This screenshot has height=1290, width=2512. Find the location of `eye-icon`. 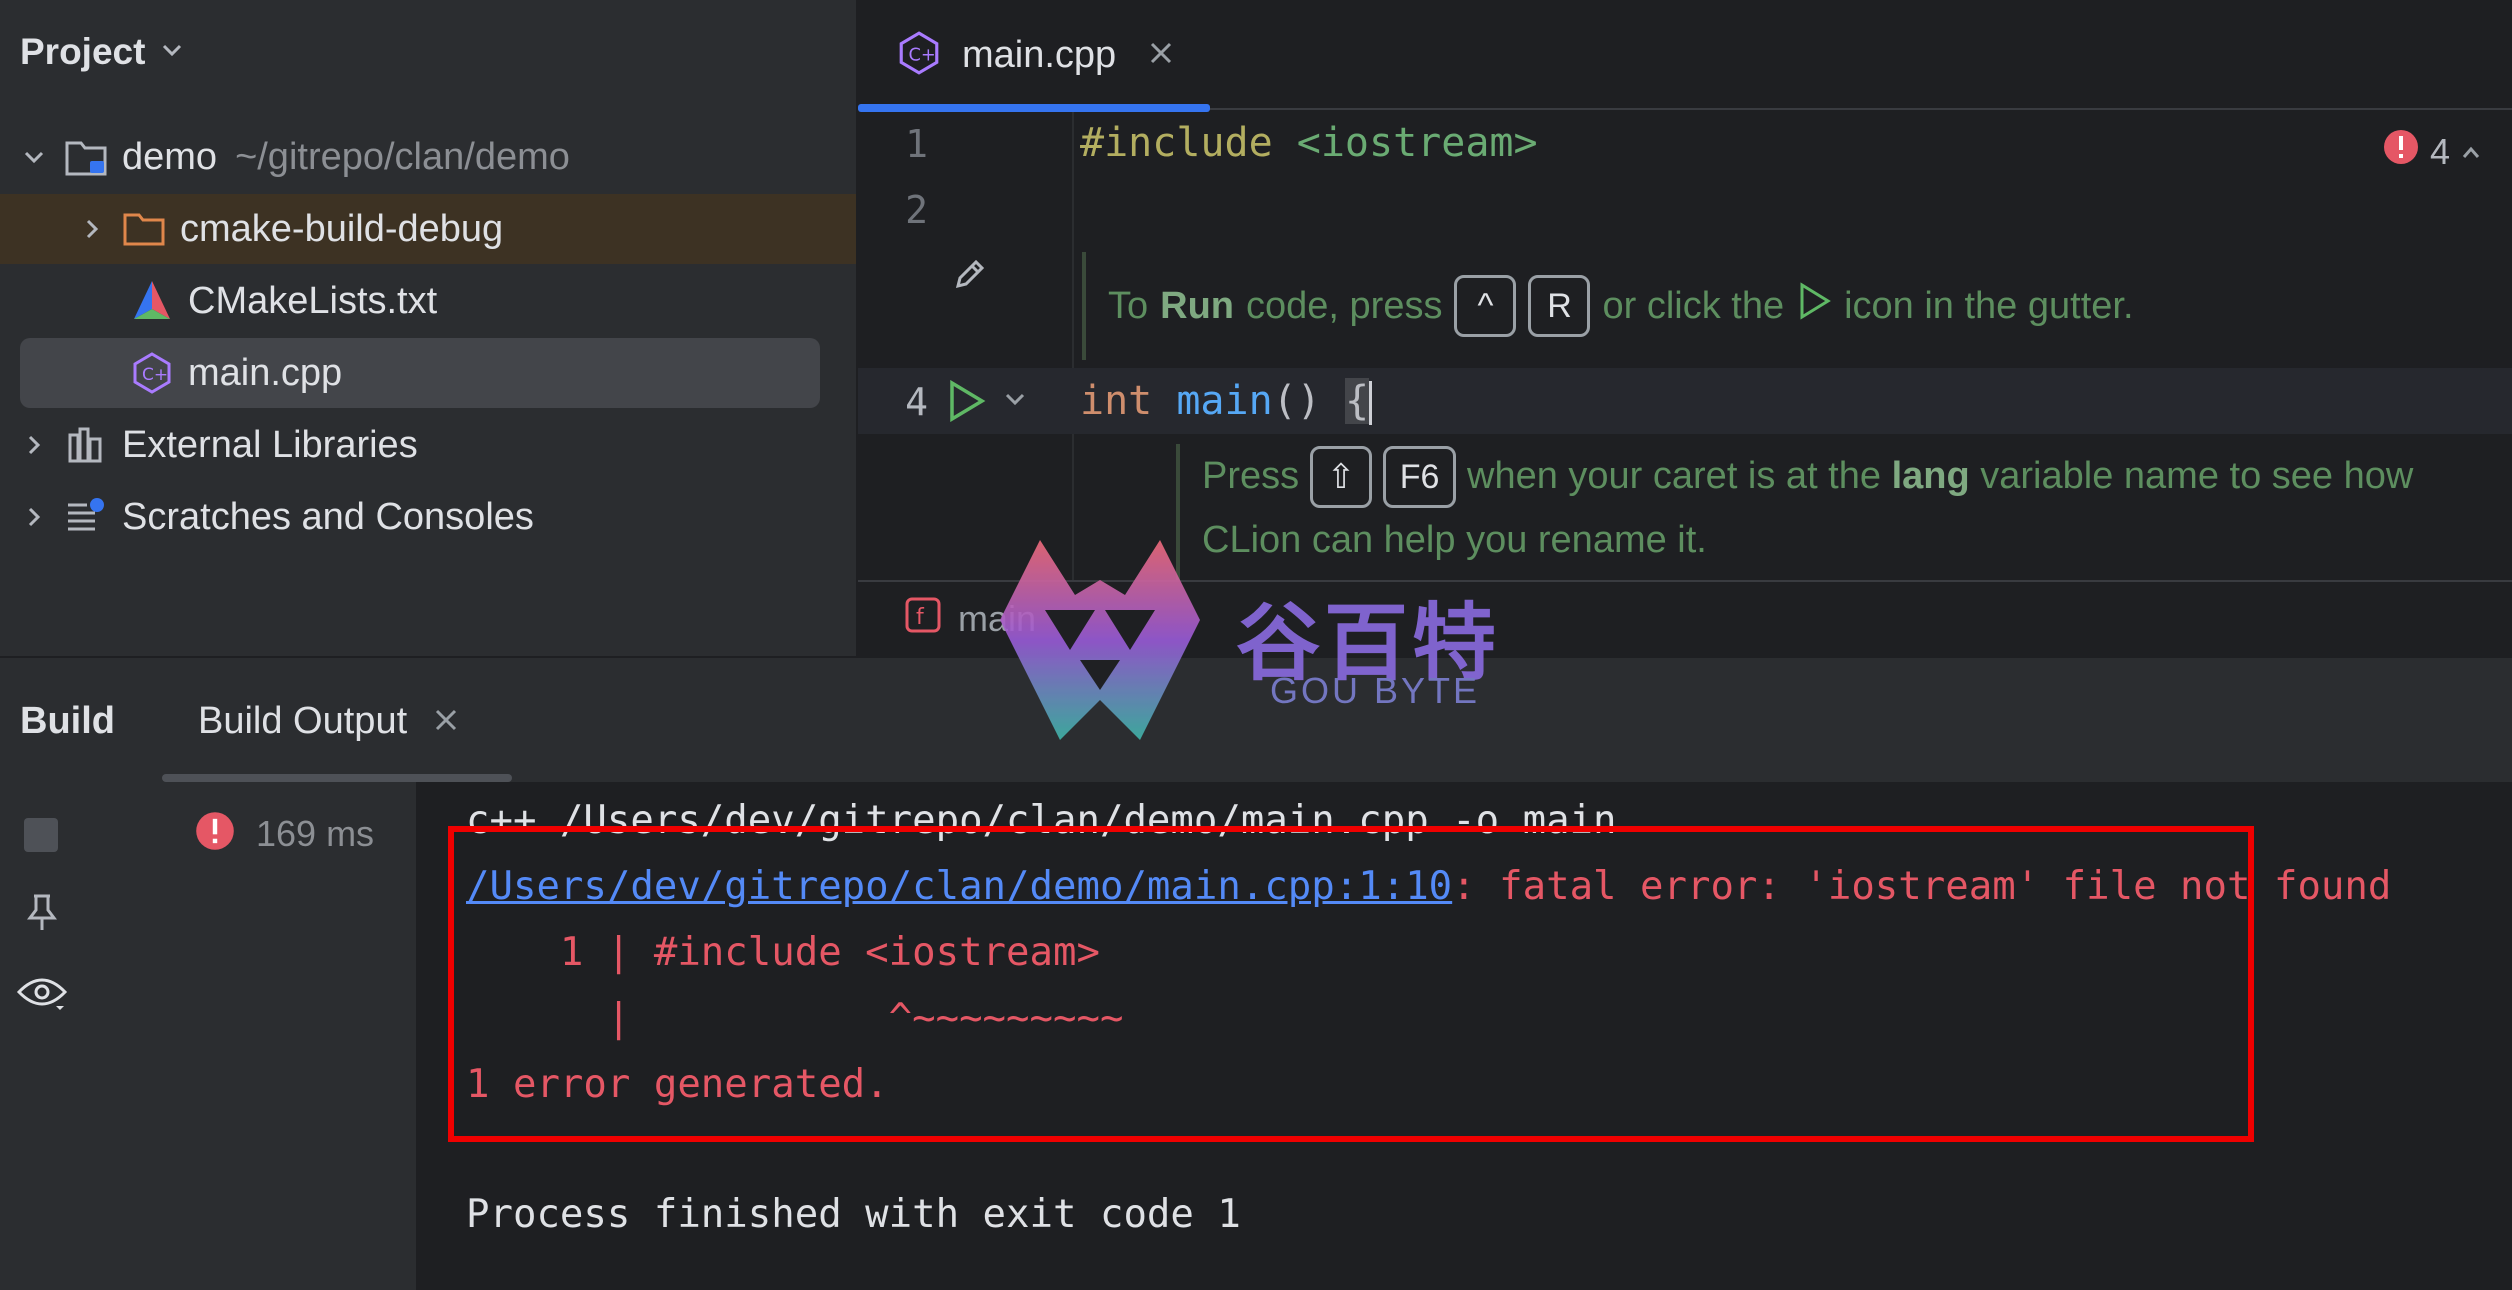

eye-icon is located at coordinates (42, 994).